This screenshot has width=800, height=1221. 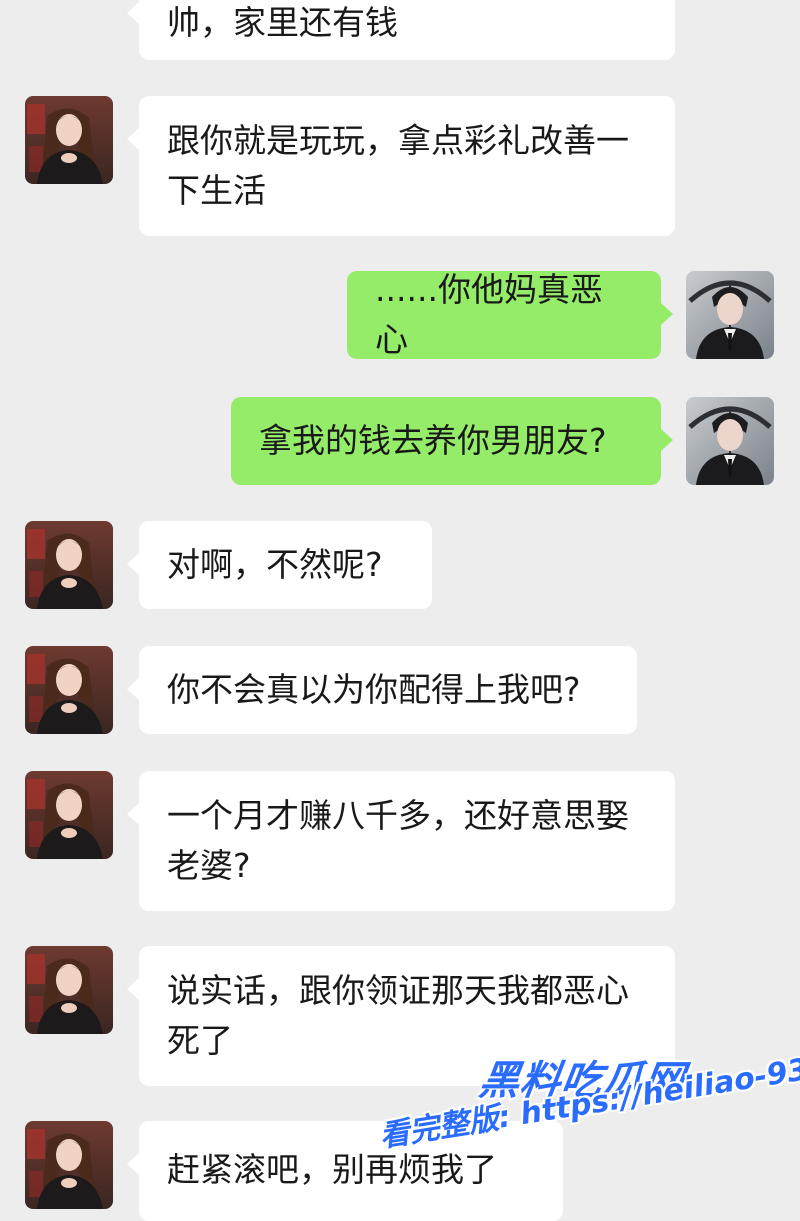 I want to click on message-bubble-incoming: 赶紧滚吧，别再烦我了, so click(x=345, y=1171).